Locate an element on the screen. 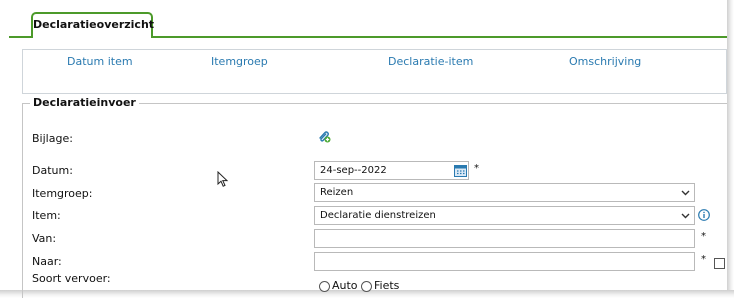  naar-required-marker: * is located at coordinates (703, 259).